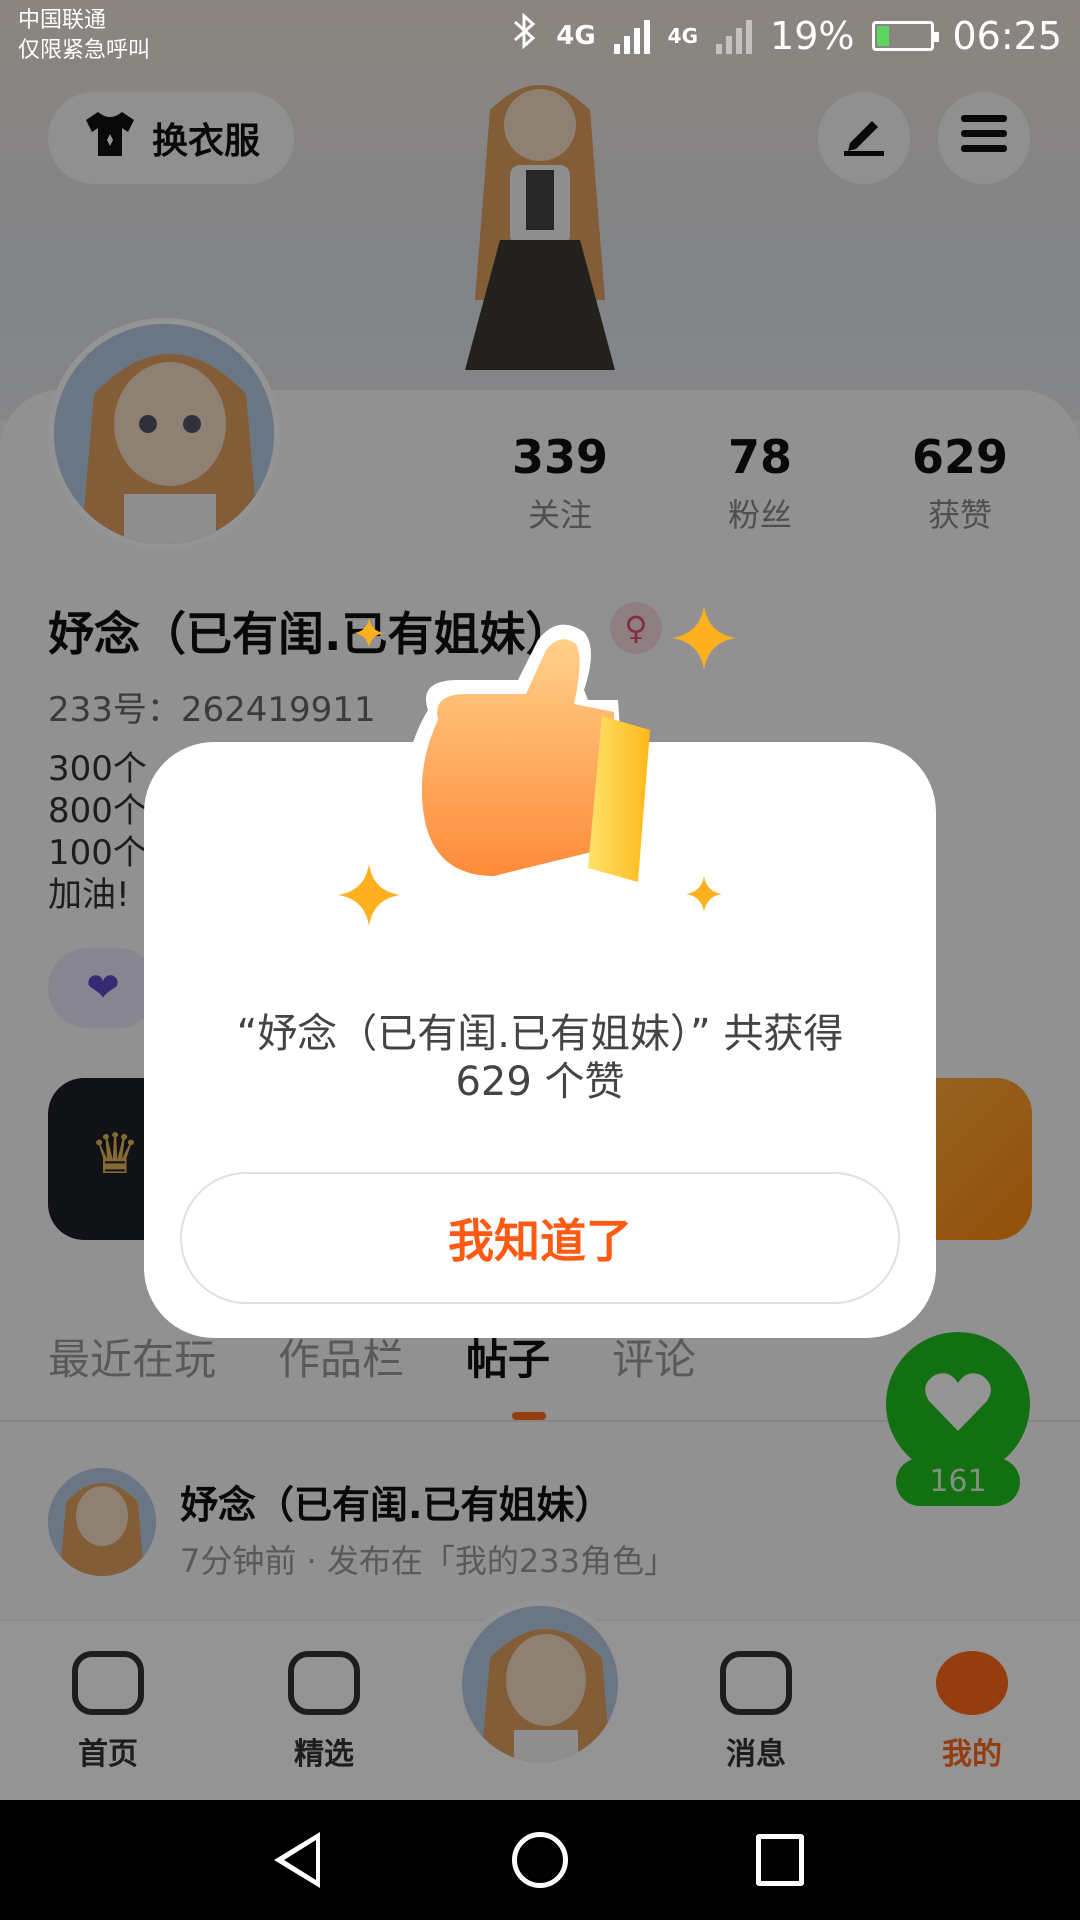 This screenshot has height=1920, width=1080. Describe the element at coordinates (538, 760) in the screenshot. I see `thumbs-up-icon` at that location.